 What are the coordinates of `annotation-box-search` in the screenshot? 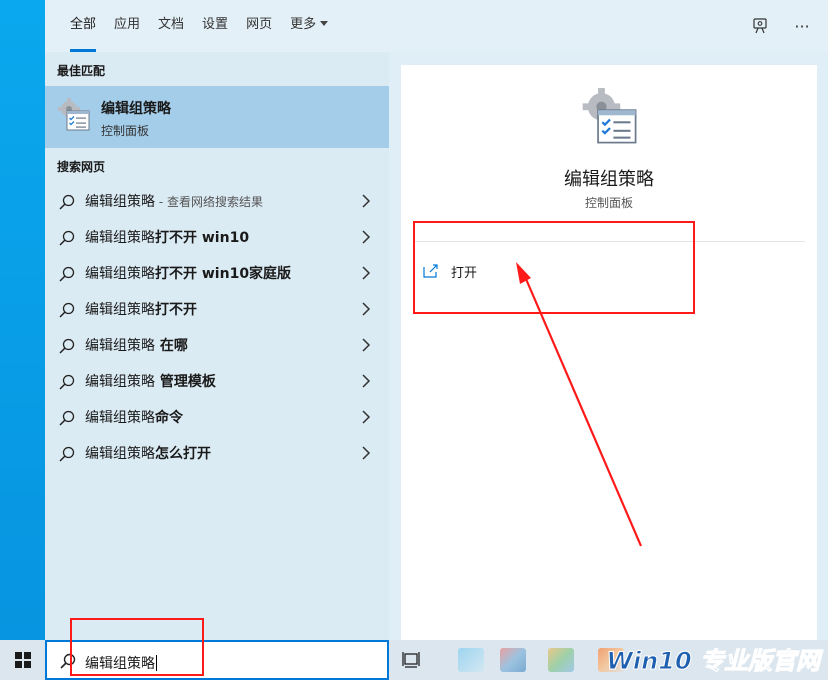 It's located at (137, 647).